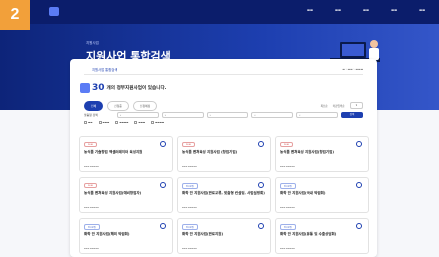  I want to click on search-button: 검색, so click(351, 115).